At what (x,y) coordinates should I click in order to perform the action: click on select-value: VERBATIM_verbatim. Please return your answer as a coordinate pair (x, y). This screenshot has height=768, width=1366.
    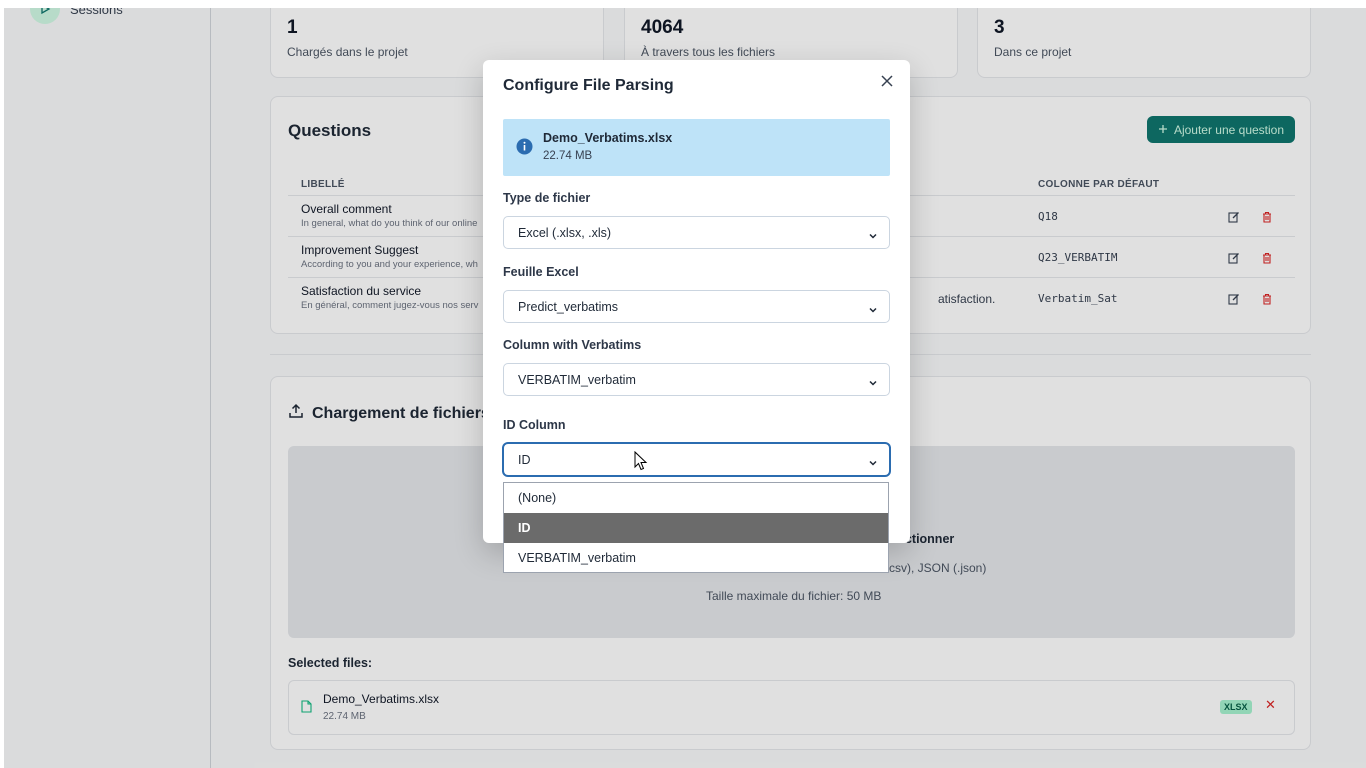
    Looking at the image, I should click on (577, 380).